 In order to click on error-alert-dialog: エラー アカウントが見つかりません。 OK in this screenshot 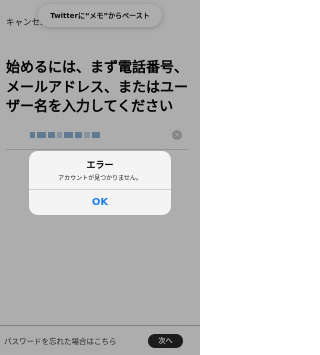, I will do `click(100, 183)`.